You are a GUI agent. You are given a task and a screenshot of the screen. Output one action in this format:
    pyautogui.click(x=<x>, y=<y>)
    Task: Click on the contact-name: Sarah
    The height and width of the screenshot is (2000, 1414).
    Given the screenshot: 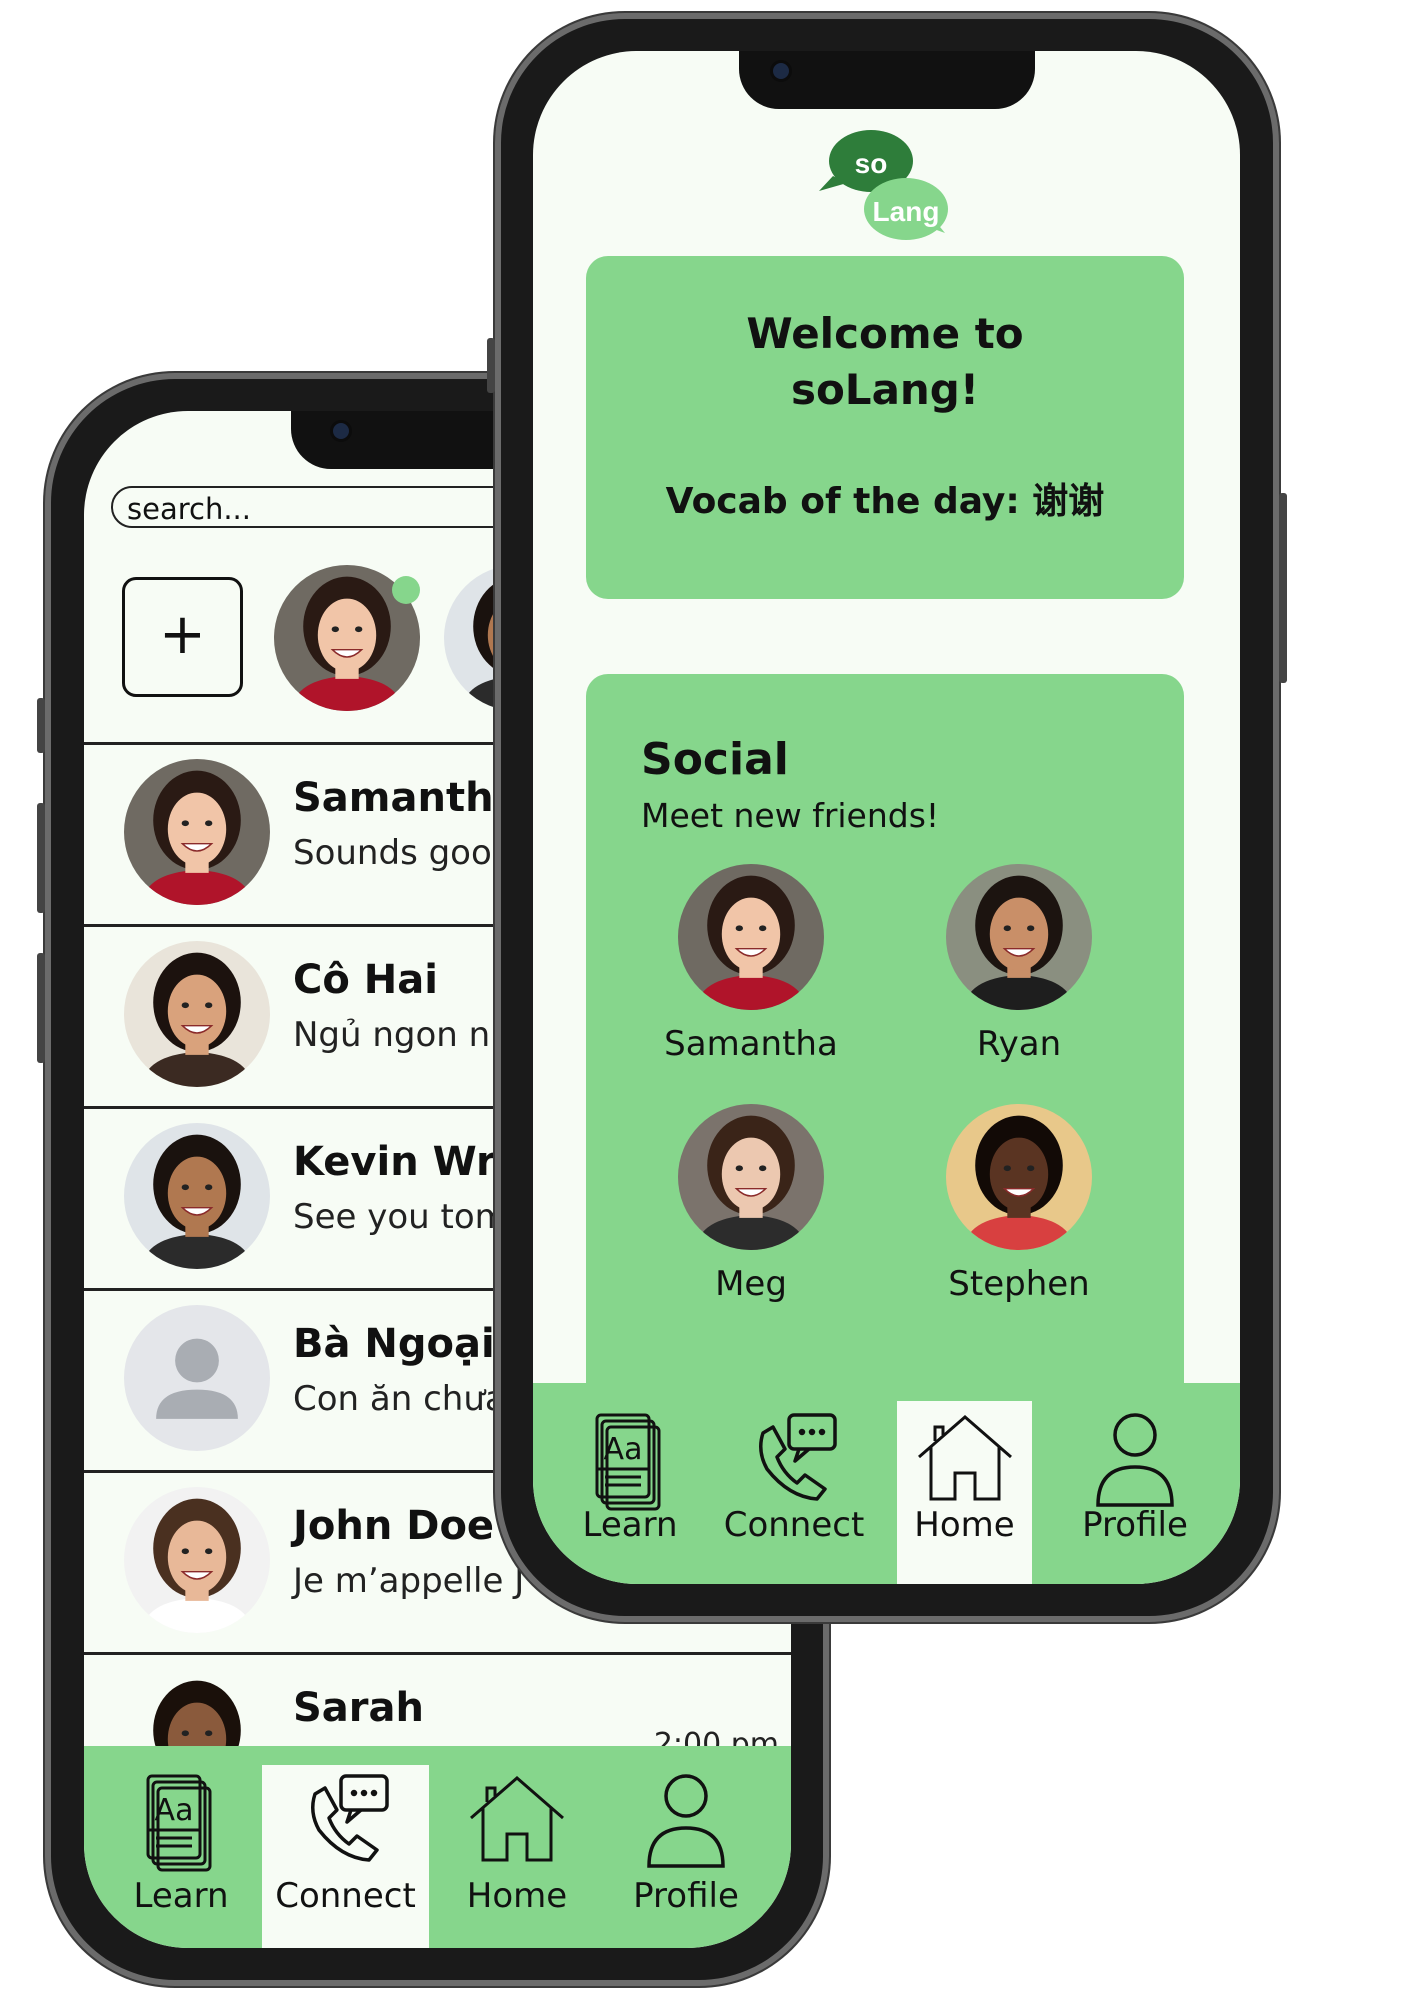 What is the action you would take?
    pyautogui.click(x=358, y=1708)
    